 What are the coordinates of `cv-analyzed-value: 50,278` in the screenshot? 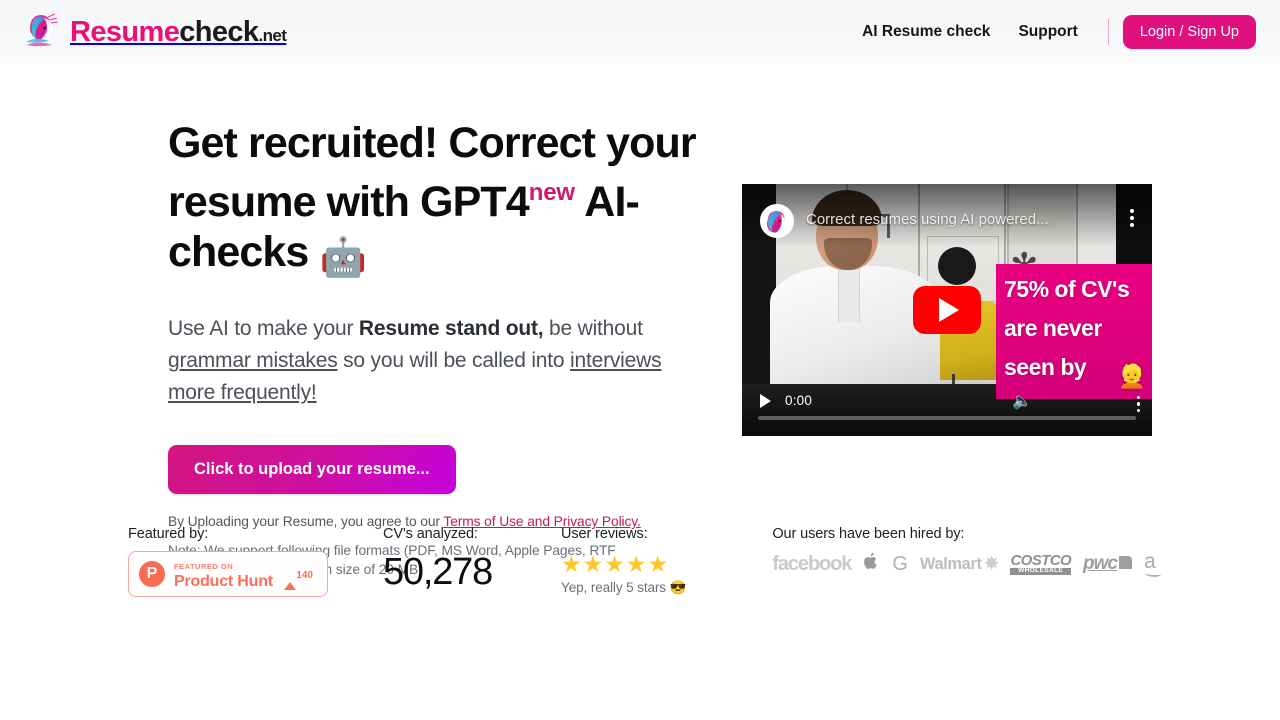 It's located at (438, 572).